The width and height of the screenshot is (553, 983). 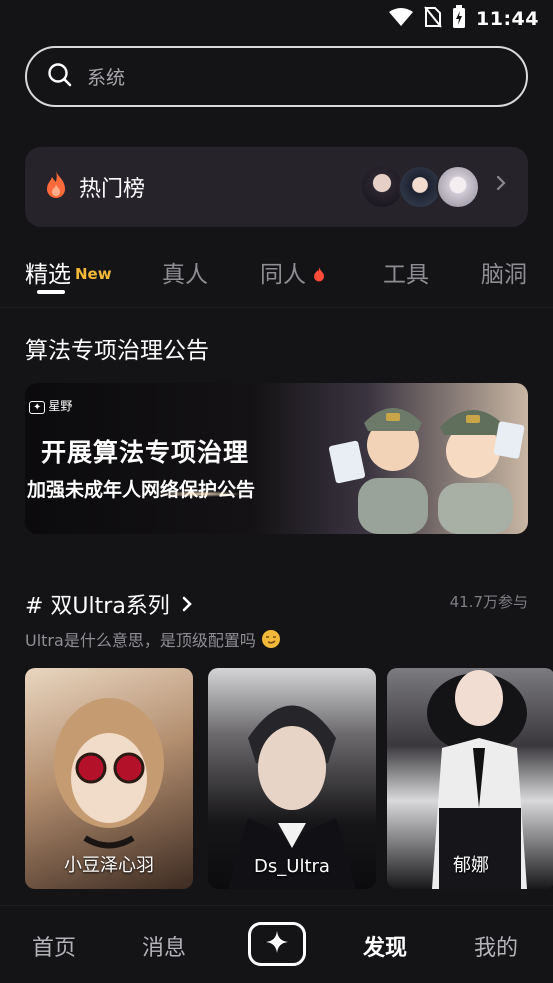 I want to click on create-button, so click(x=277, y=944).